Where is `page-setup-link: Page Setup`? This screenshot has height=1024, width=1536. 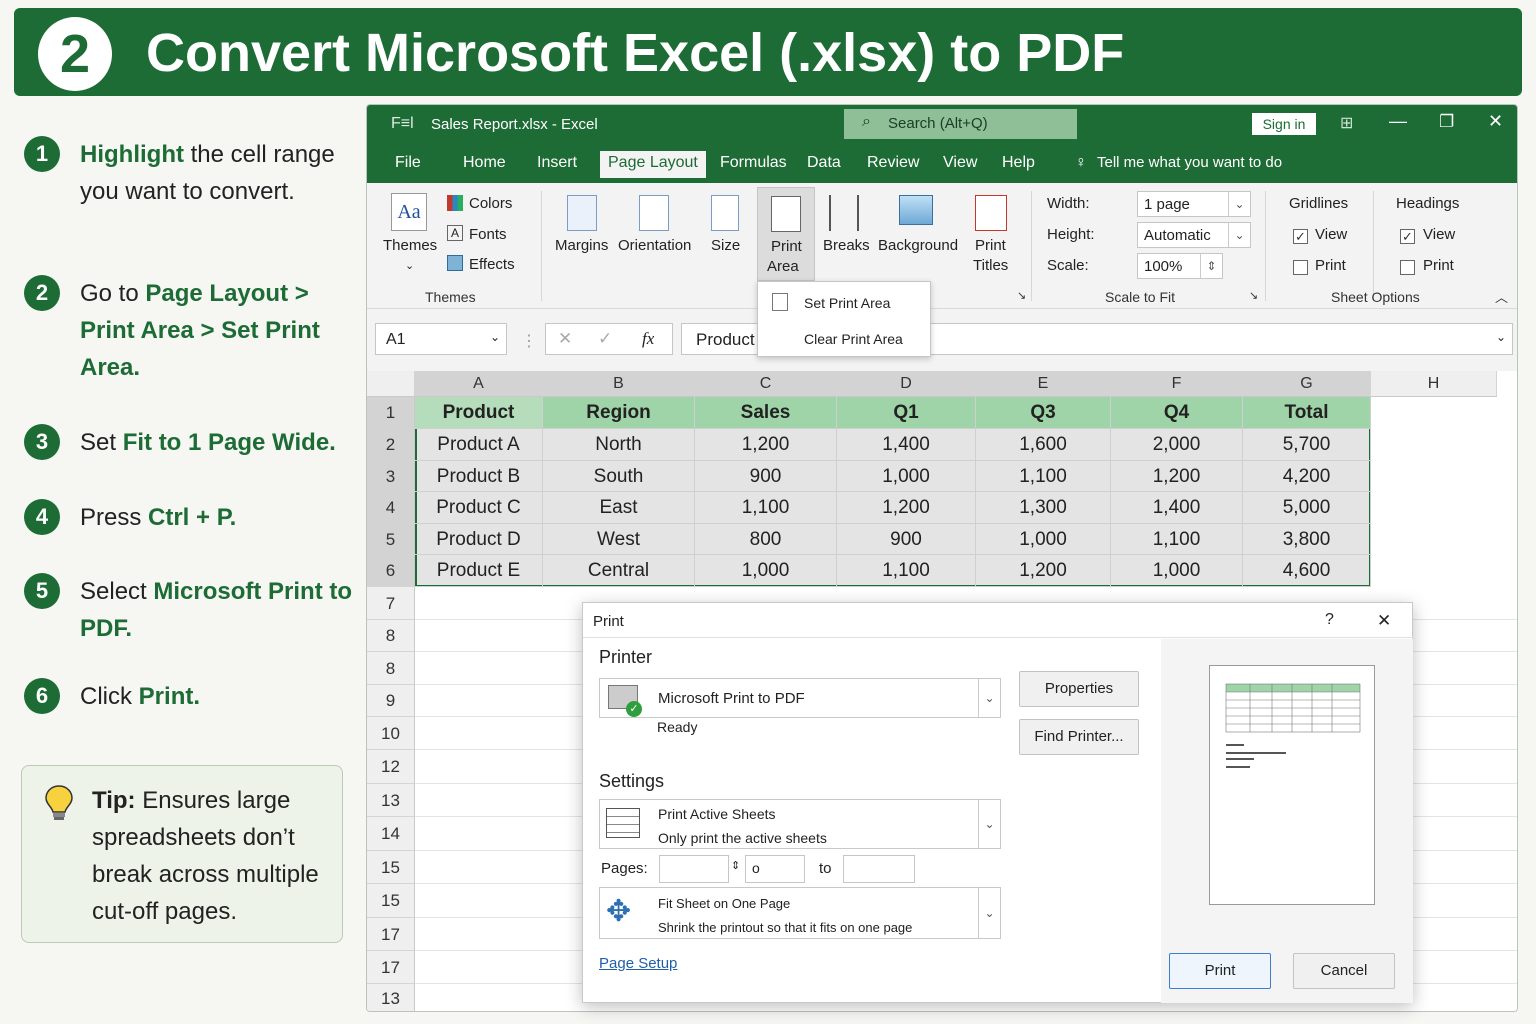
page-setup-link: Page Setup is located at coordinates (638, 963).